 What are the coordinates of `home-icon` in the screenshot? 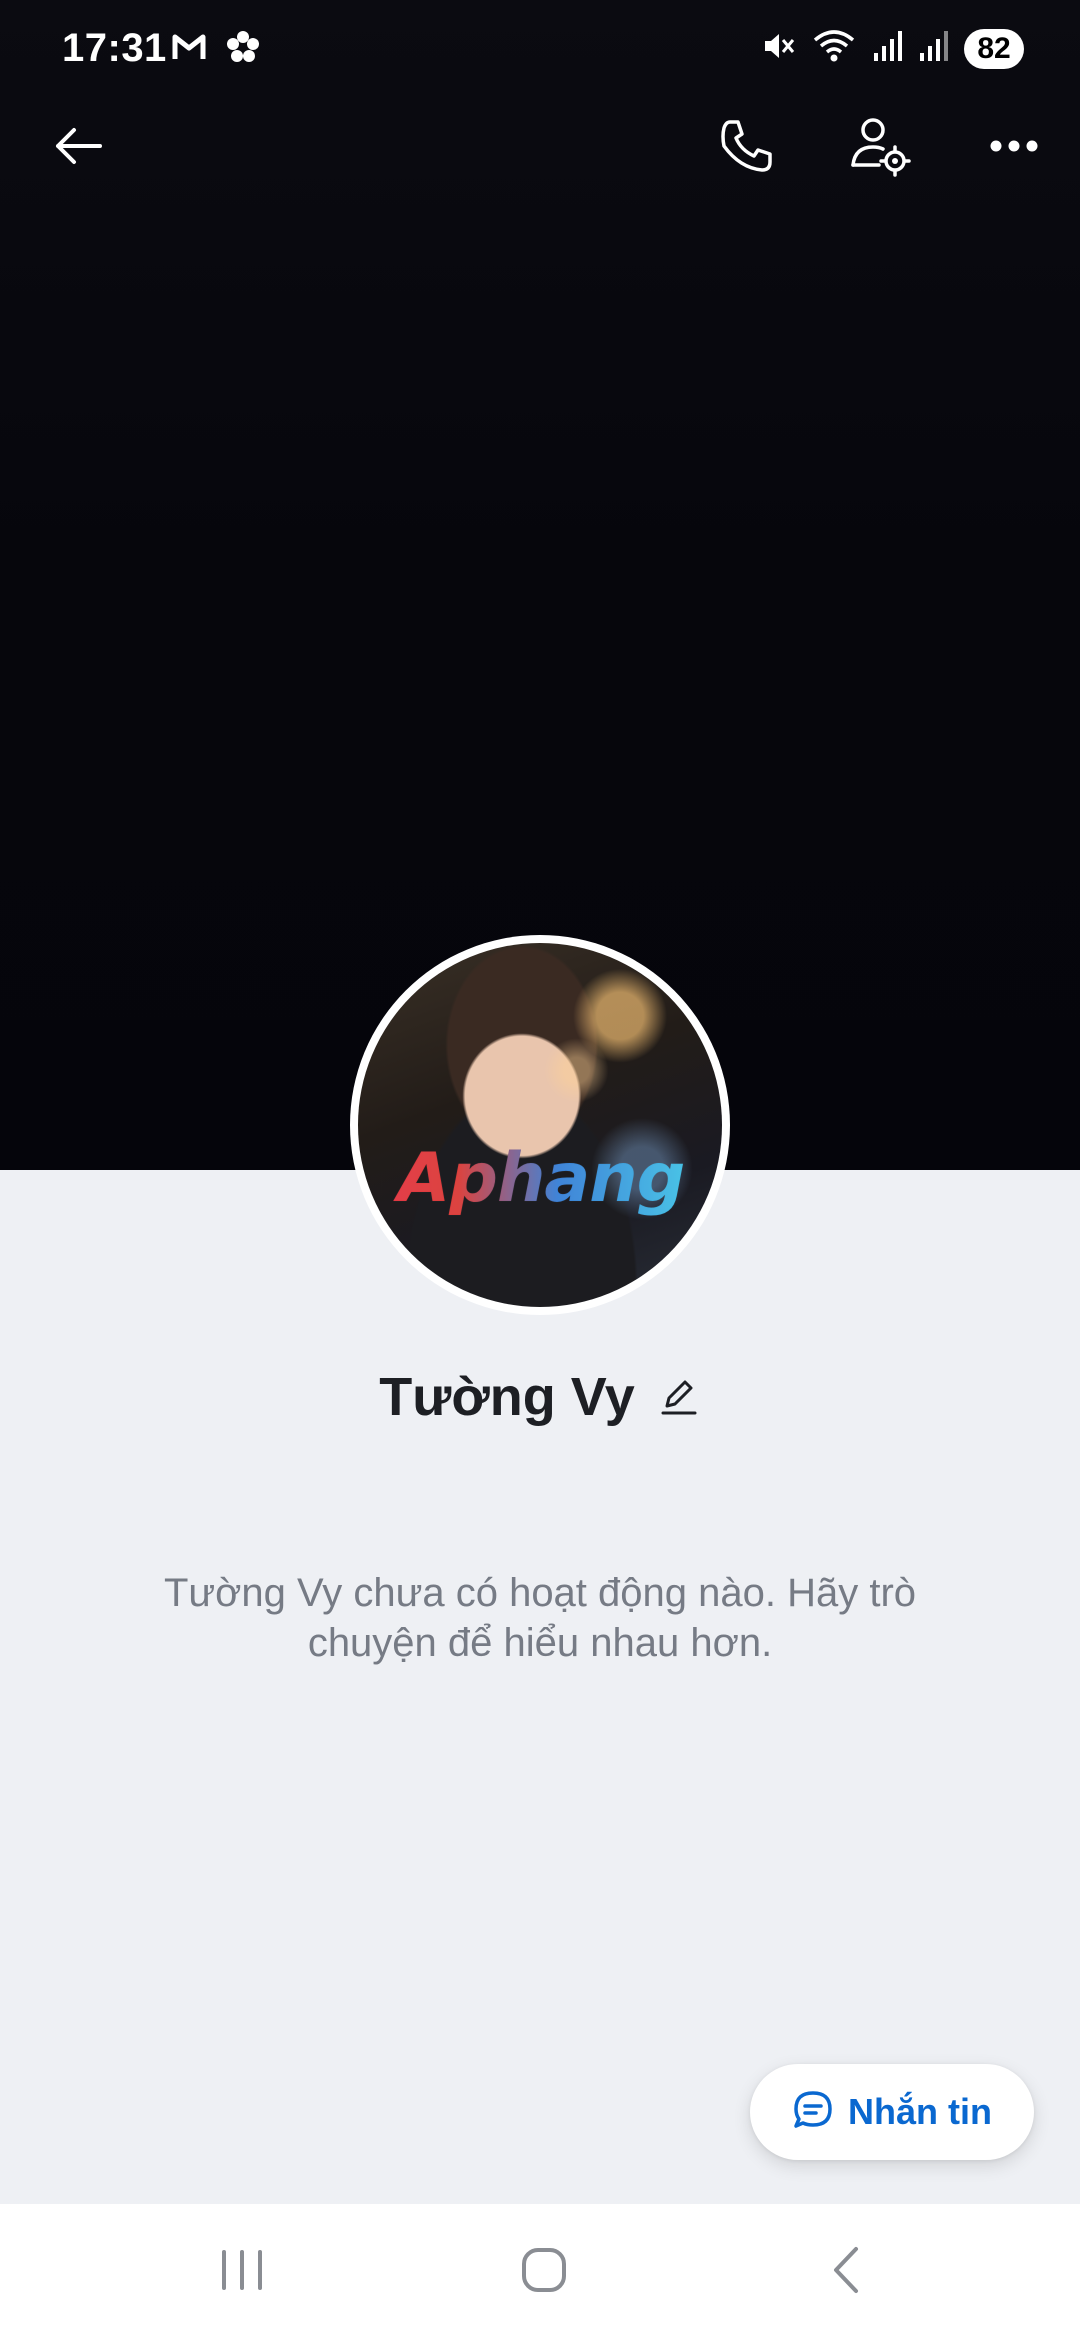 It's located at (544, 2272).